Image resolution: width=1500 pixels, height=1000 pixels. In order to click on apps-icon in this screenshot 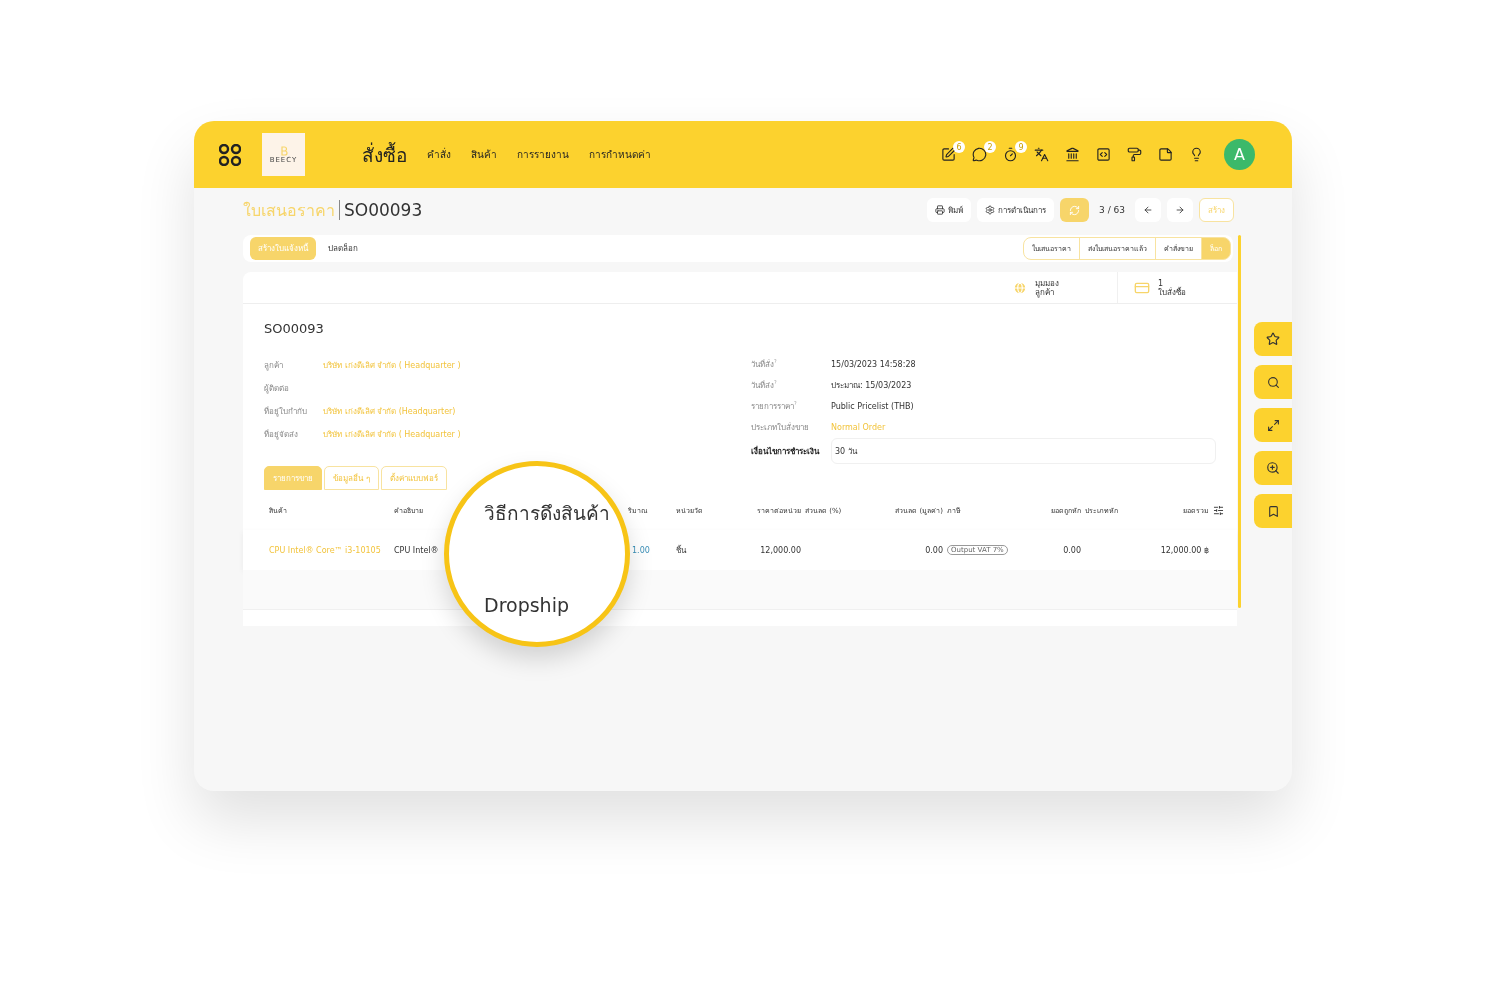, I will do `click(230, 154)`.